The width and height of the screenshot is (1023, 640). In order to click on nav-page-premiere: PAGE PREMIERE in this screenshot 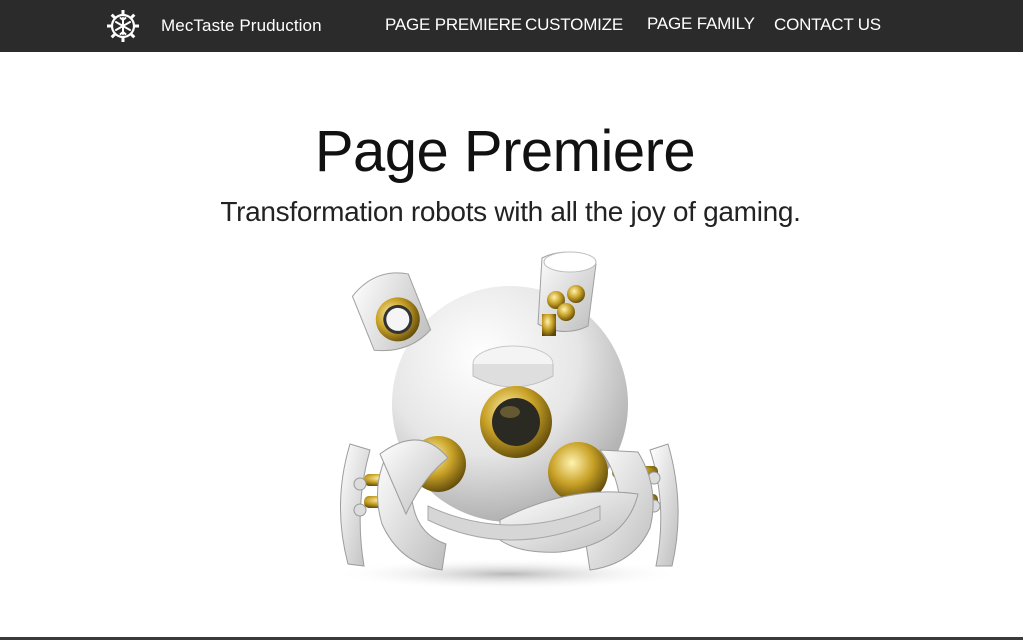, I will do `click(453, 25)`.